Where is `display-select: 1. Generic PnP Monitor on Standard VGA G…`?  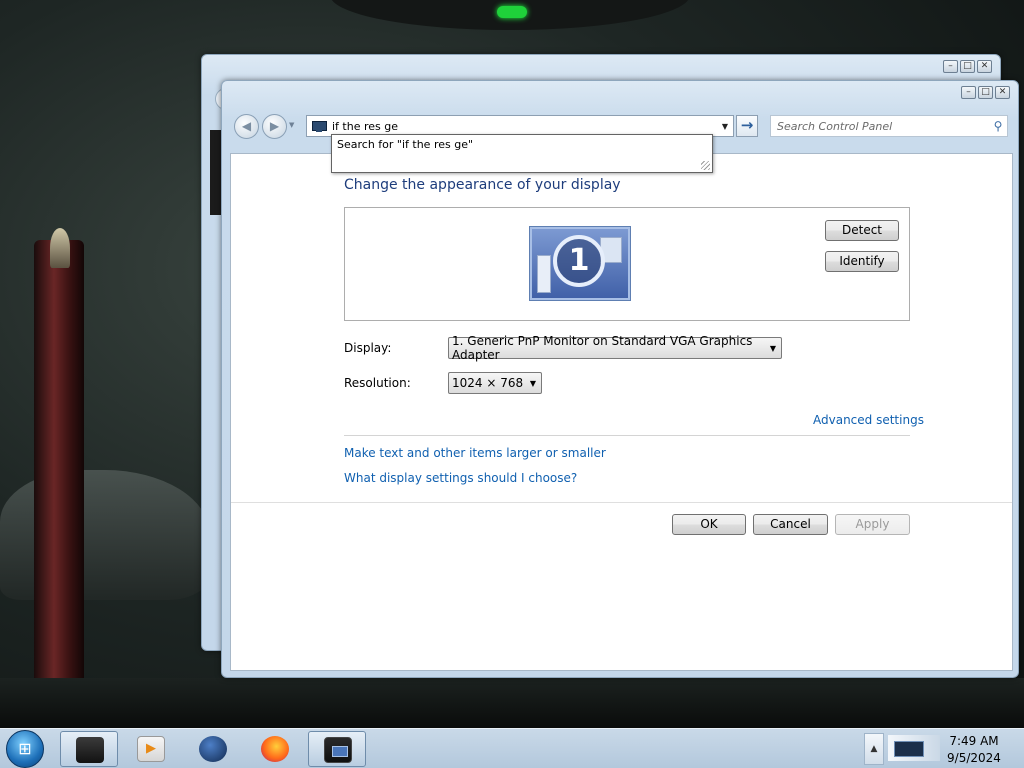
display-select: 1. Generic PnP Monitor on Standard VGA G… is located at coordinates (615, 348).